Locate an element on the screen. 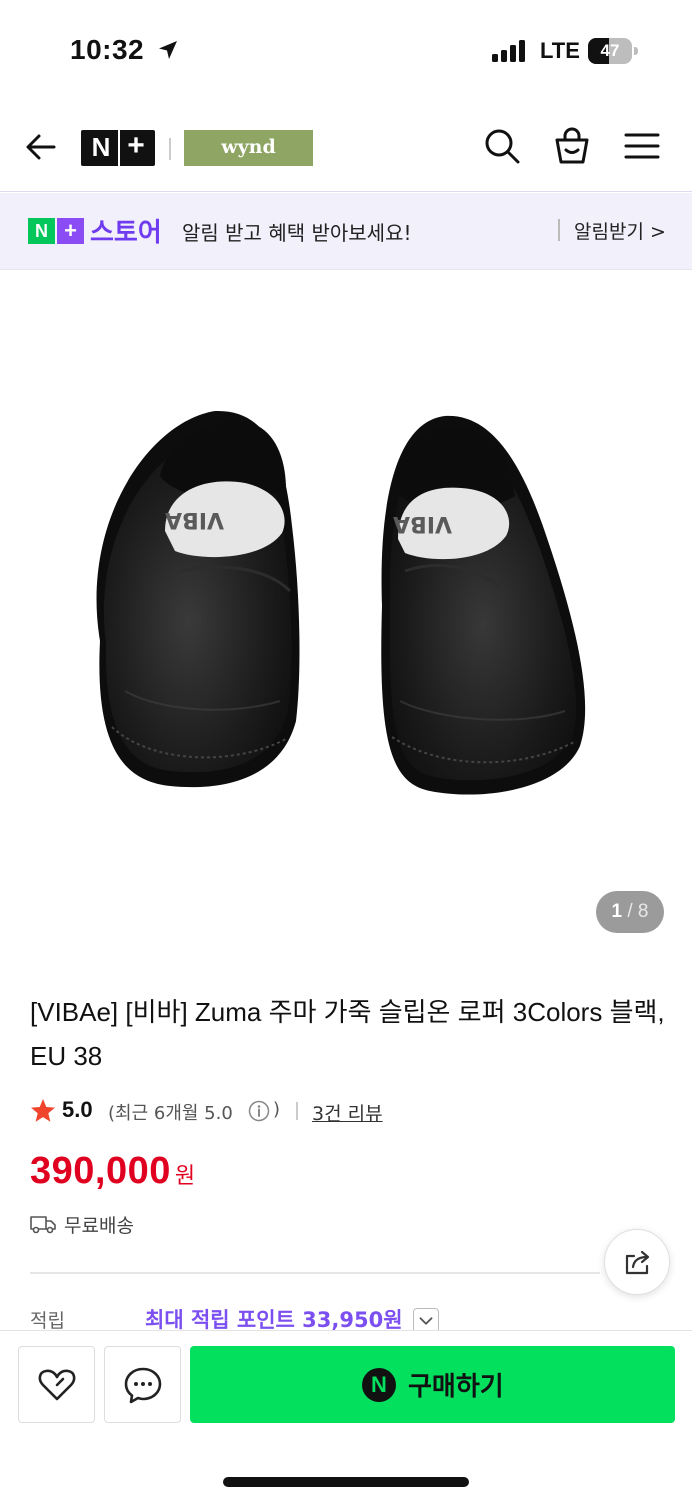  share-button is located at coordinates (637, 1262).